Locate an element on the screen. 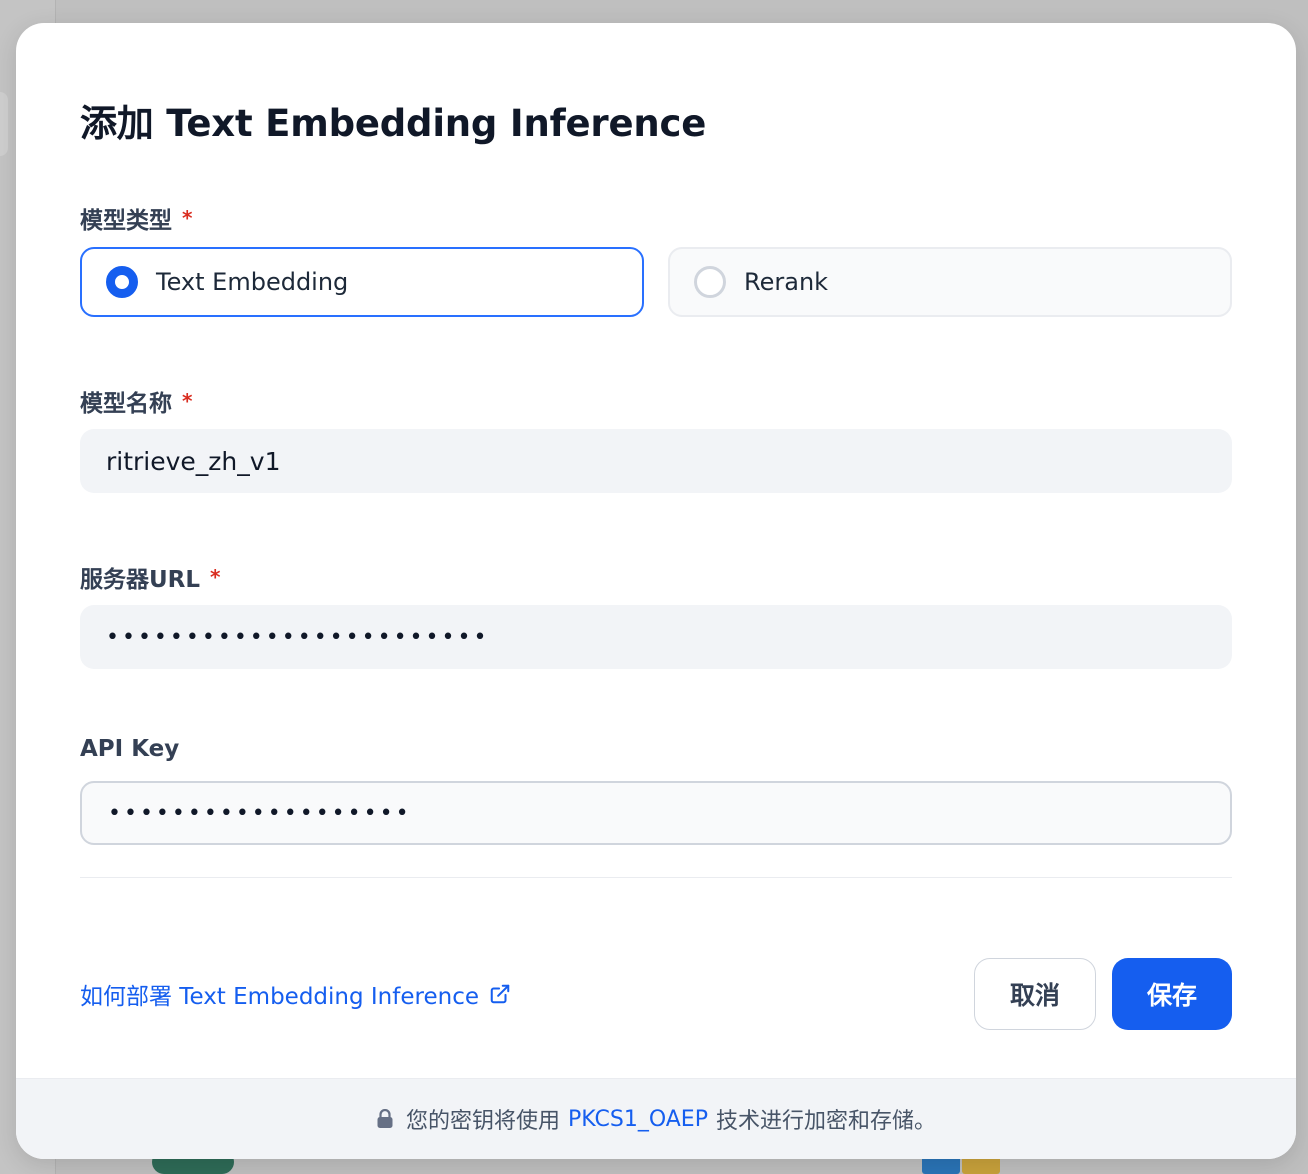 The image size is (1308, 1174). footer-algorithm: PKCS1_OAEP is located at coordinates (638, 1119).